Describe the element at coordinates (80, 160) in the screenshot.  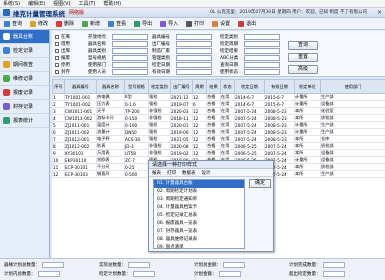
I see `table-cell: EKP30110` at that location.